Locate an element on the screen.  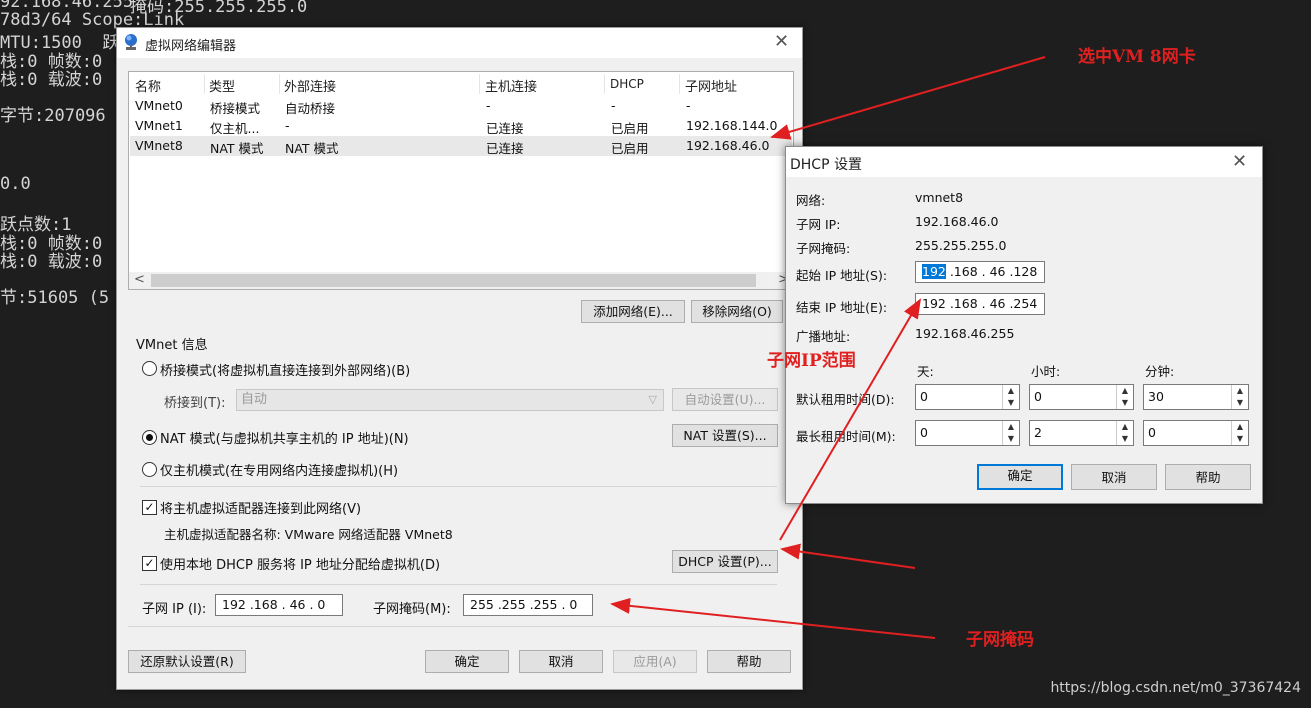
terminal-line: 栈:0 载波:0 is located at coordinates (51, 79).